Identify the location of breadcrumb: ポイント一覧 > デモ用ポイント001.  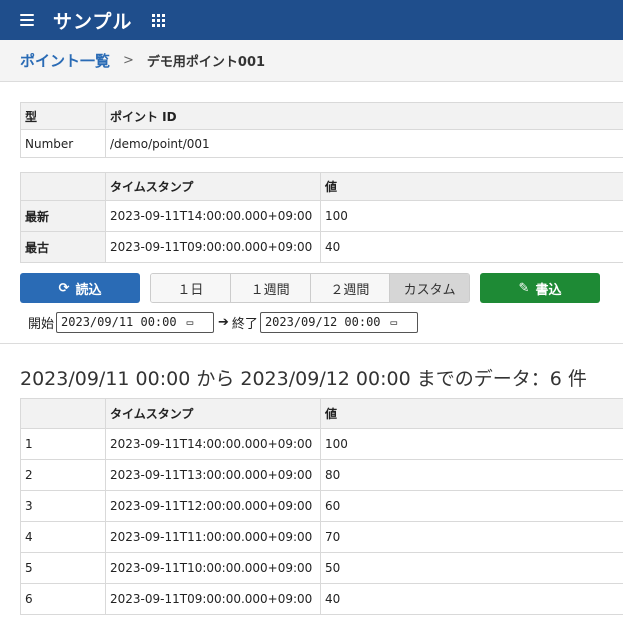
(311, 61).